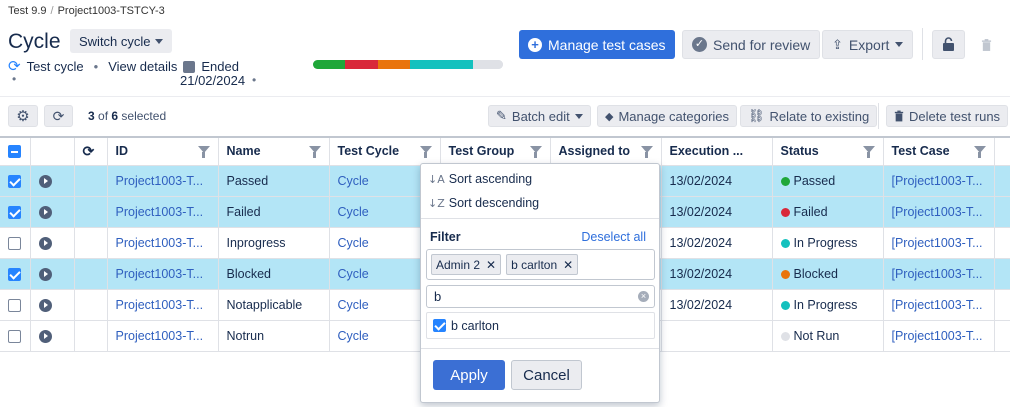  Describe the element at coordinates (546, 375) in the screenshot. I see `cancel-button: Cancel` at that location.